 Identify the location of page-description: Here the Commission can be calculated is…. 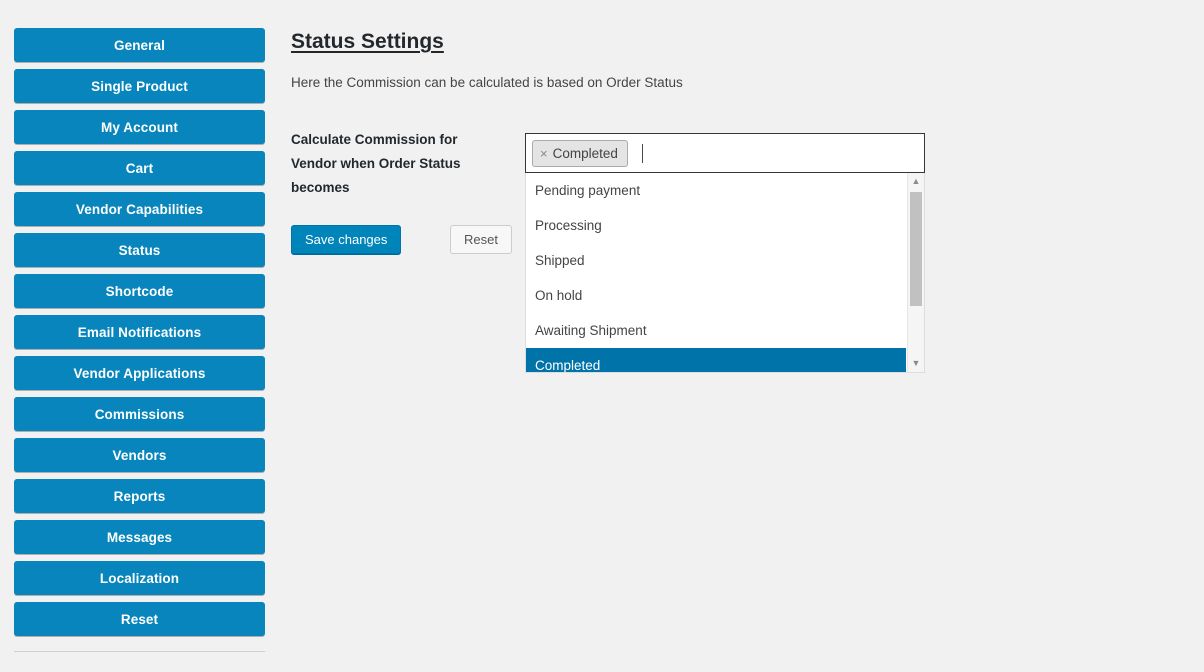
(487, 82).